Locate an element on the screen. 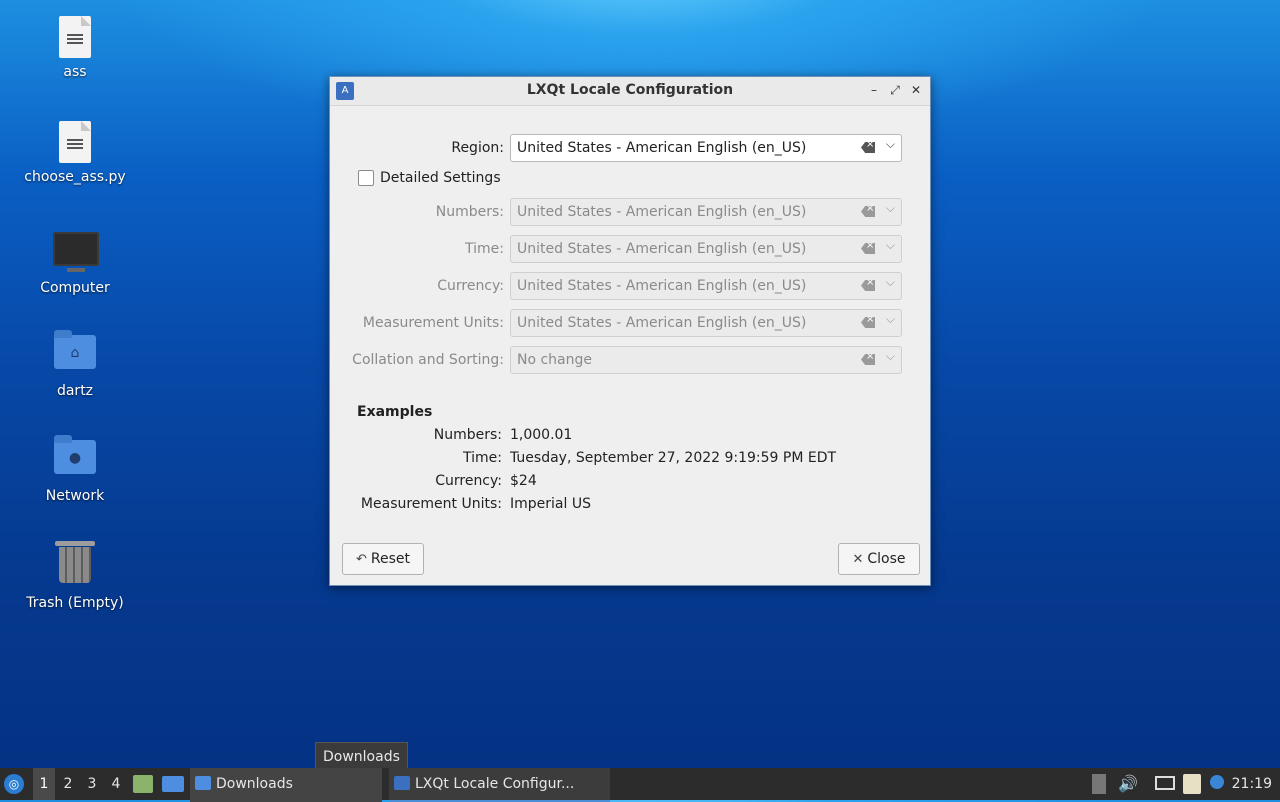 Image resolution: width=1280 pixels, height=802 pixels. desktop-icon-home: ⌂ dartz is located at coordinates (75, 364).